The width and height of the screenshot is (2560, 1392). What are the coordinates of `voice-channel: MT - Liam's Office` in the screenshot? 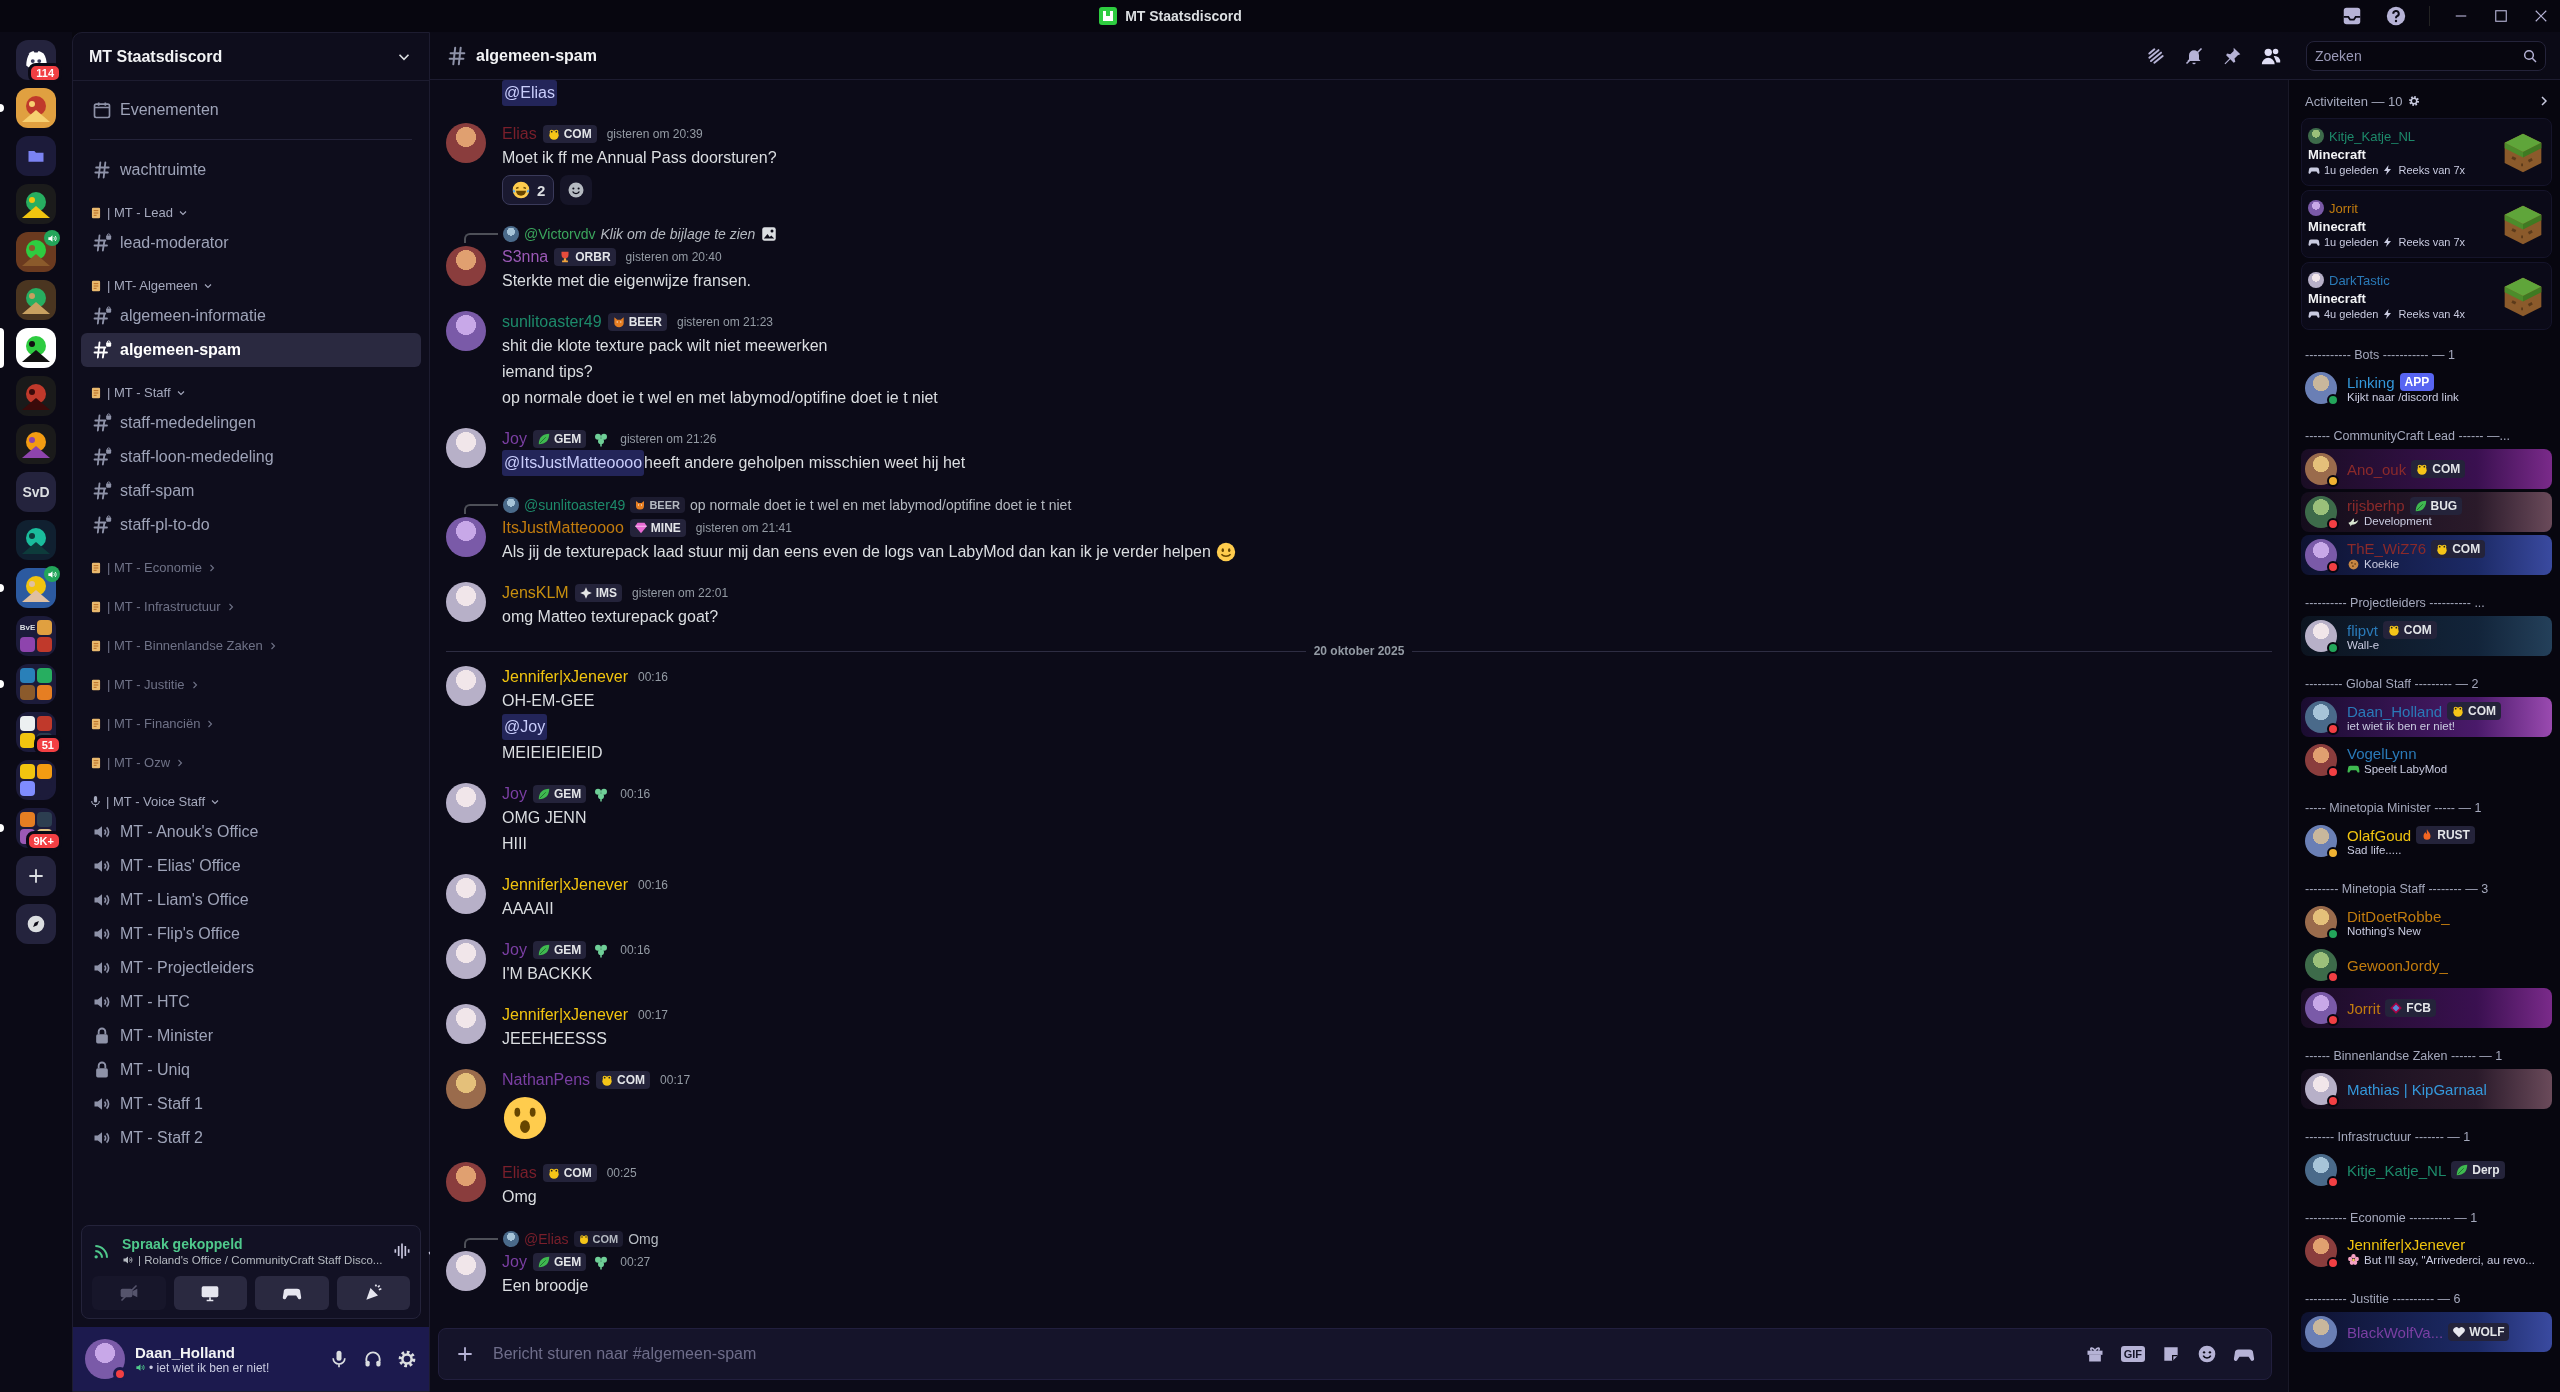 It's located at (251, 900).